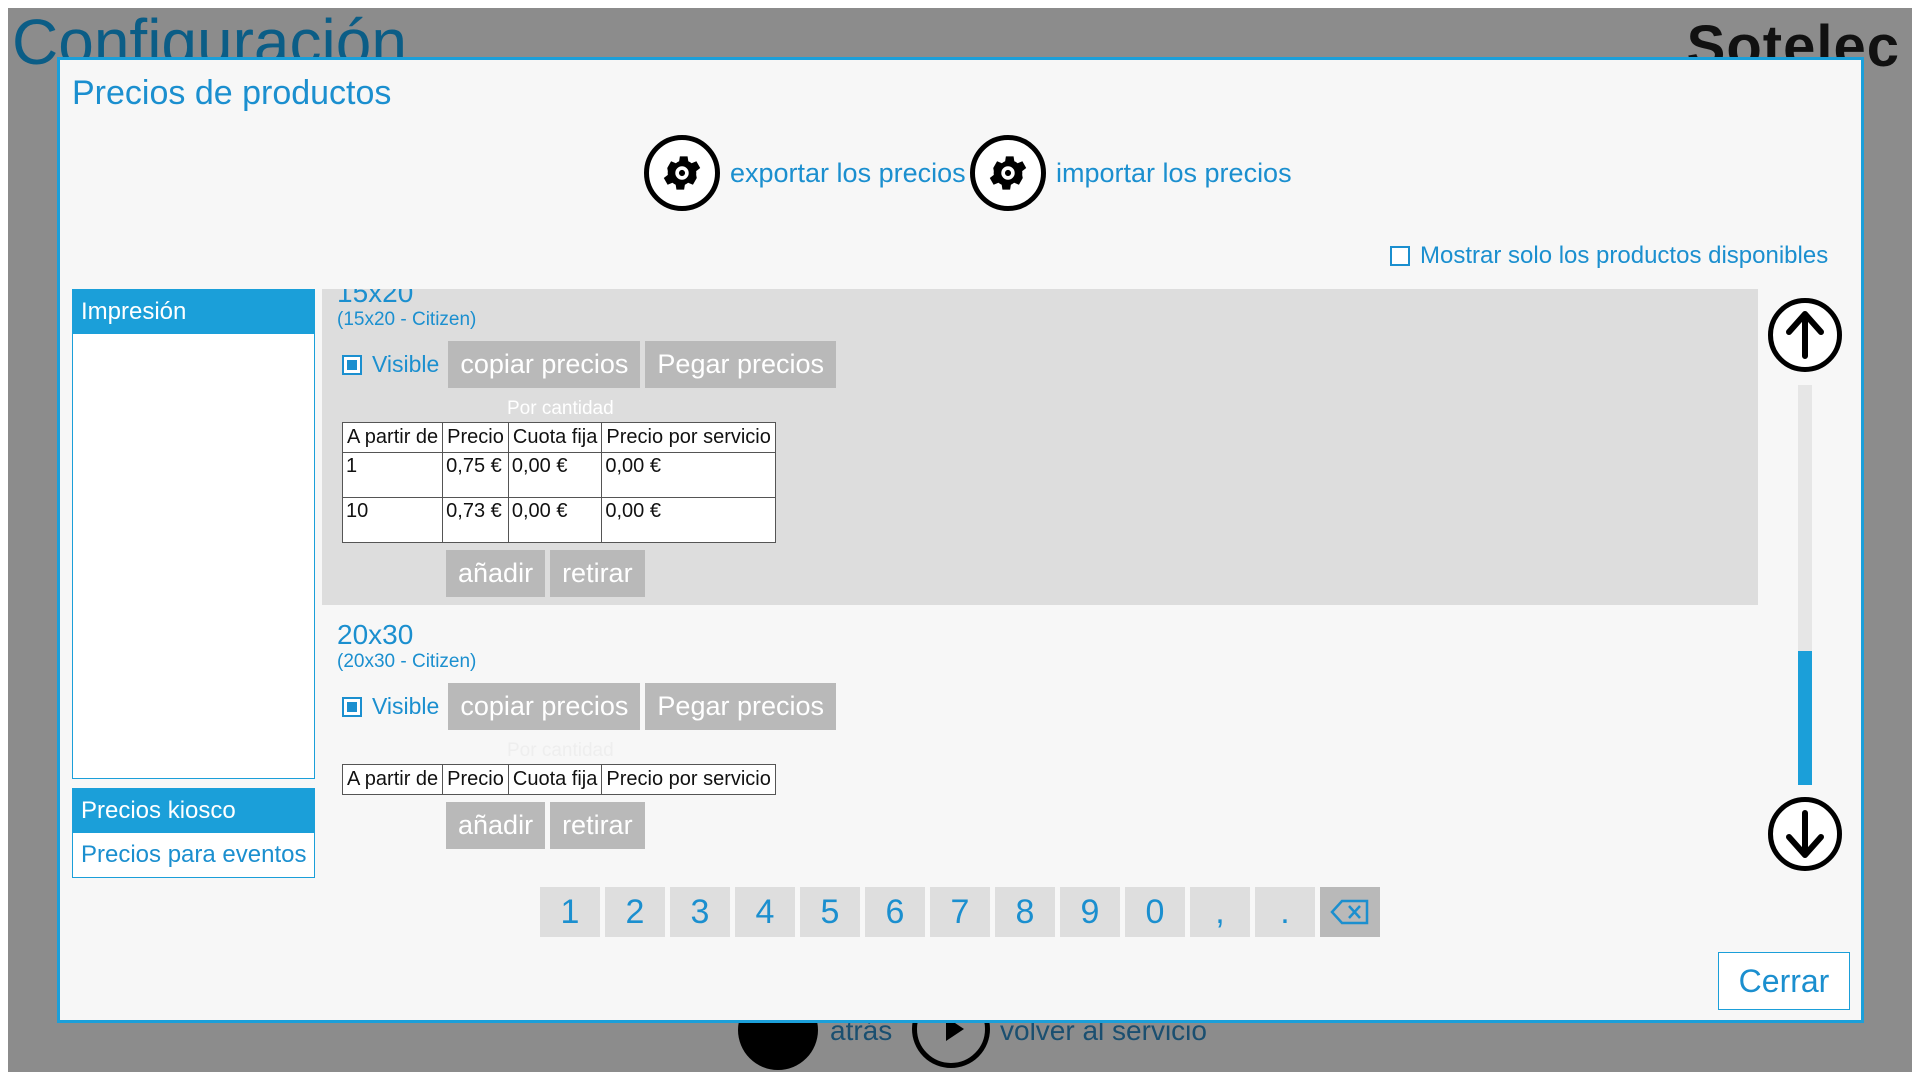 The width and height of the screenshot is (1920, 1080). I want to click on price-type-menu: Precios kiosco Precios para eventos, so click(193, 833).